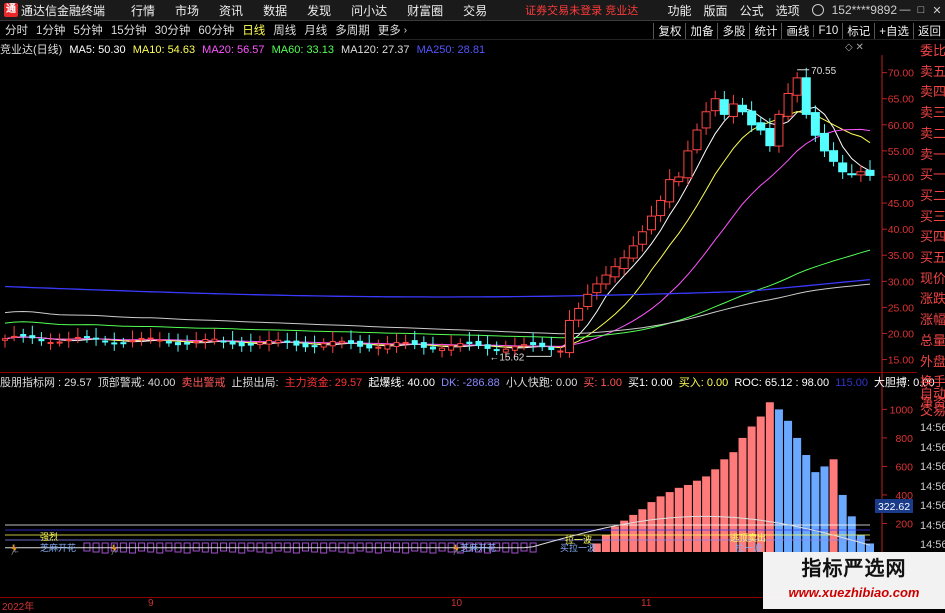 This screenshot has height=613, width=945. Describe the element at coordinates (129, 30) in the screenshot. I see `period-15min: 15分钟` at that location.